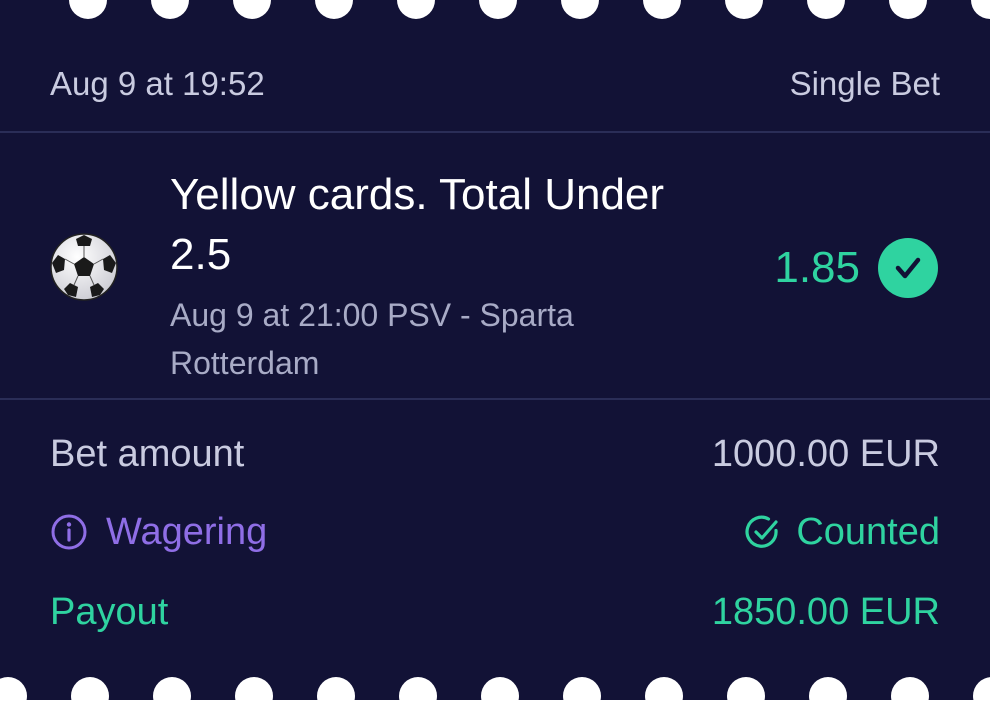  Describe the element at coordinates (817, 267) in the screenshot. I see `odds-value: 1.85` at that location.